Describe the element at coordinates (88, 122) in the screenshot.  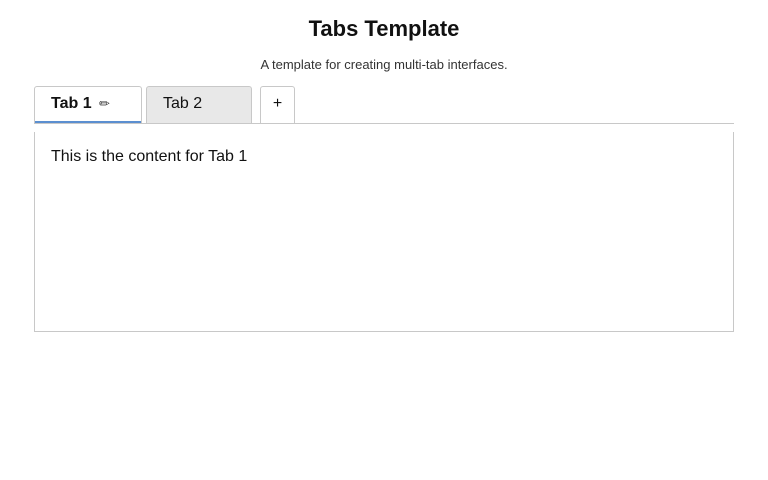
I see `active-tab-indicator` at that location.